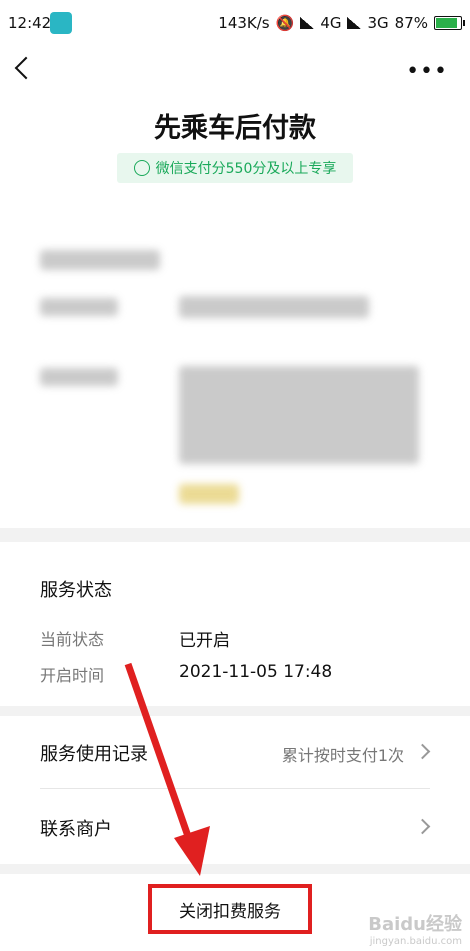  What do you see at coordinates (141, 168) in the screenshot?
I see `badge-icon` at bounding box center [141, 168].